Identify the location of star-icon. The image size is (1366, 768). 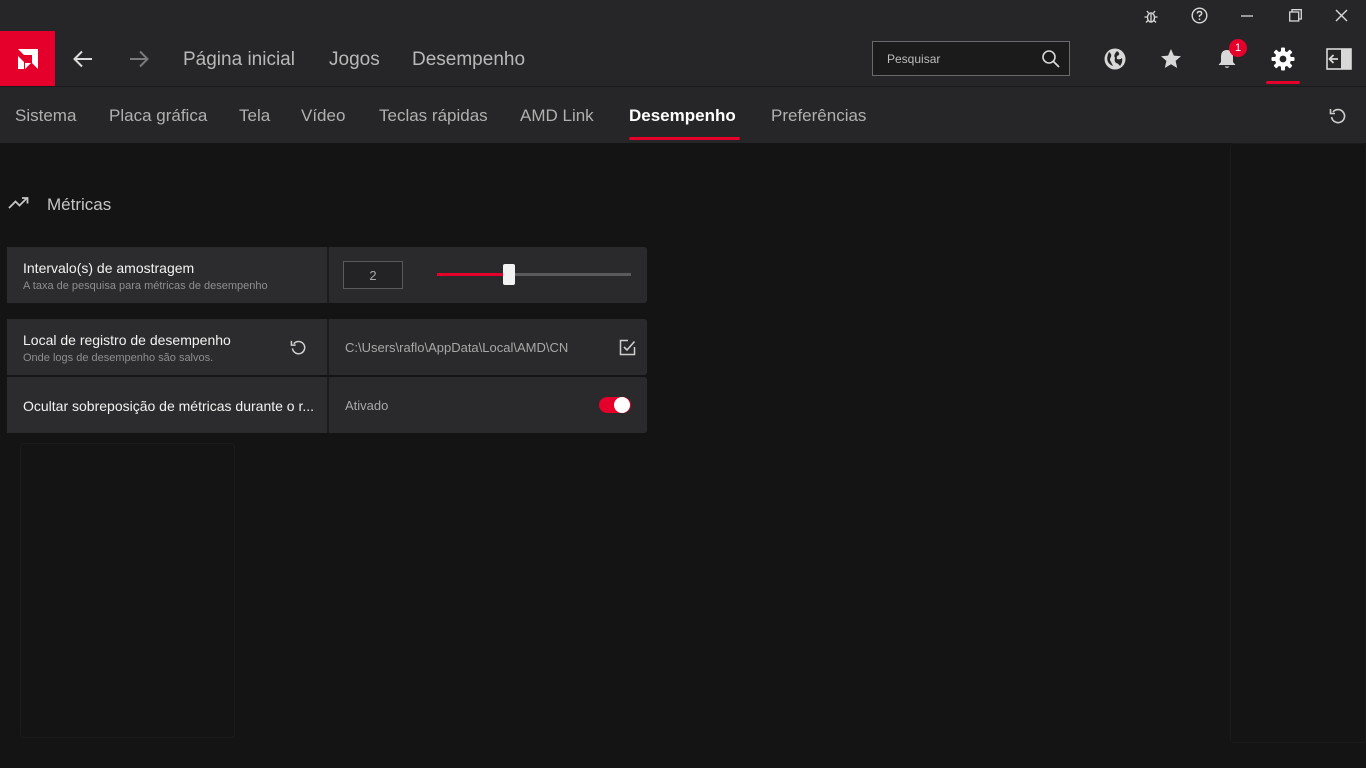
(1171, 58).